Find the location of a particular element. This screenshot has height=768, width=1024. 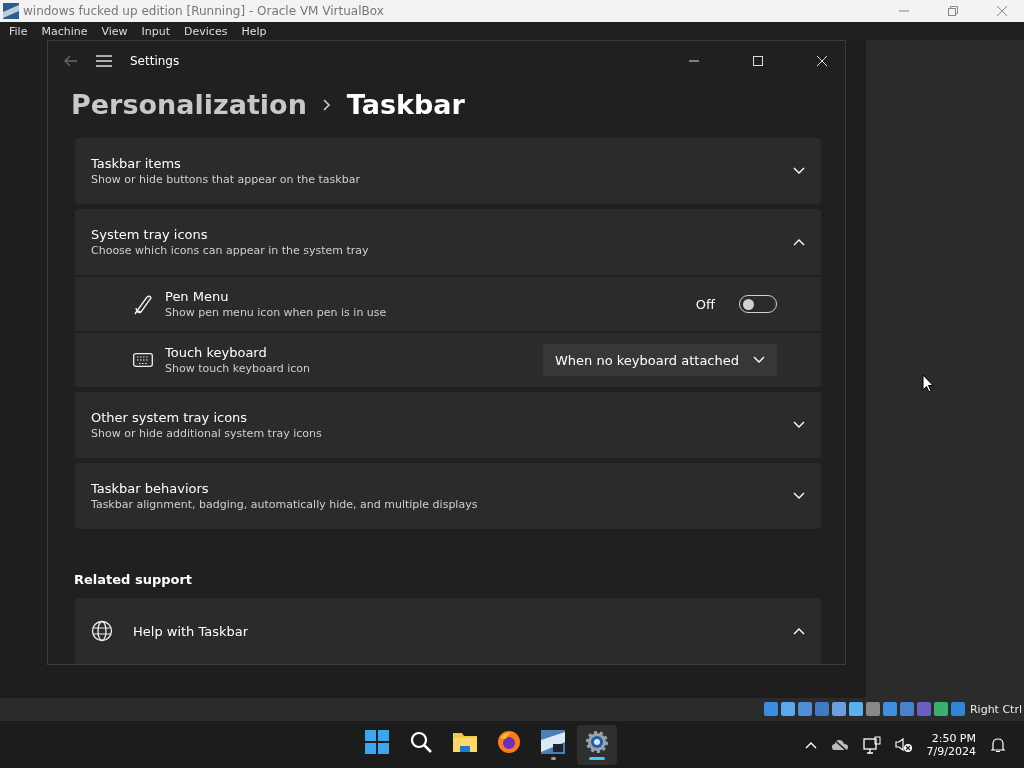

settings-card: Other system tray icons Show or hide additional system tray icons is located at coordinates (448, 425).